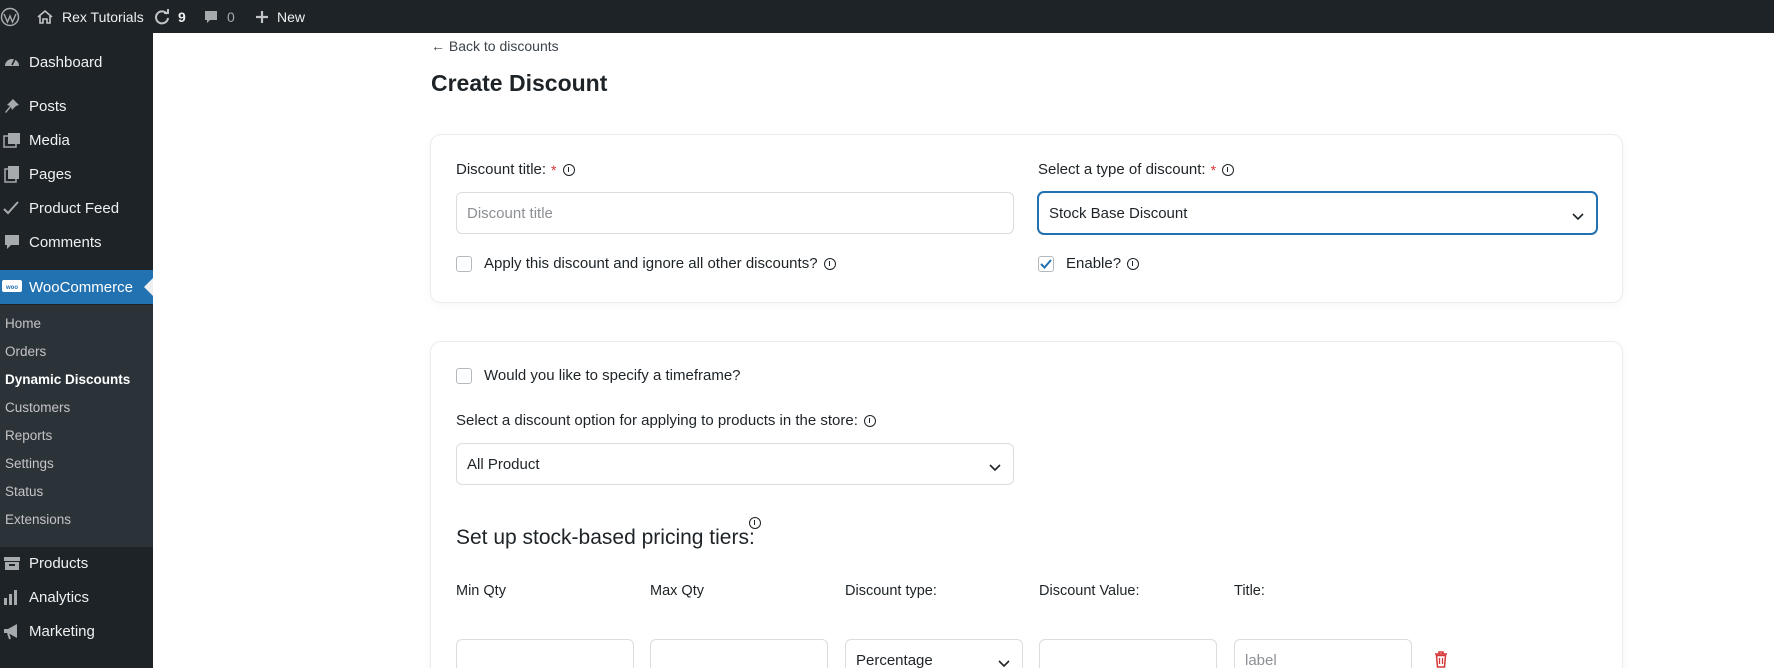  What do you see at coordinates (76, 62) in the screenshot?
I see `sidebar-item-dashboard: Dashboard` at bounding box center [76, 62].